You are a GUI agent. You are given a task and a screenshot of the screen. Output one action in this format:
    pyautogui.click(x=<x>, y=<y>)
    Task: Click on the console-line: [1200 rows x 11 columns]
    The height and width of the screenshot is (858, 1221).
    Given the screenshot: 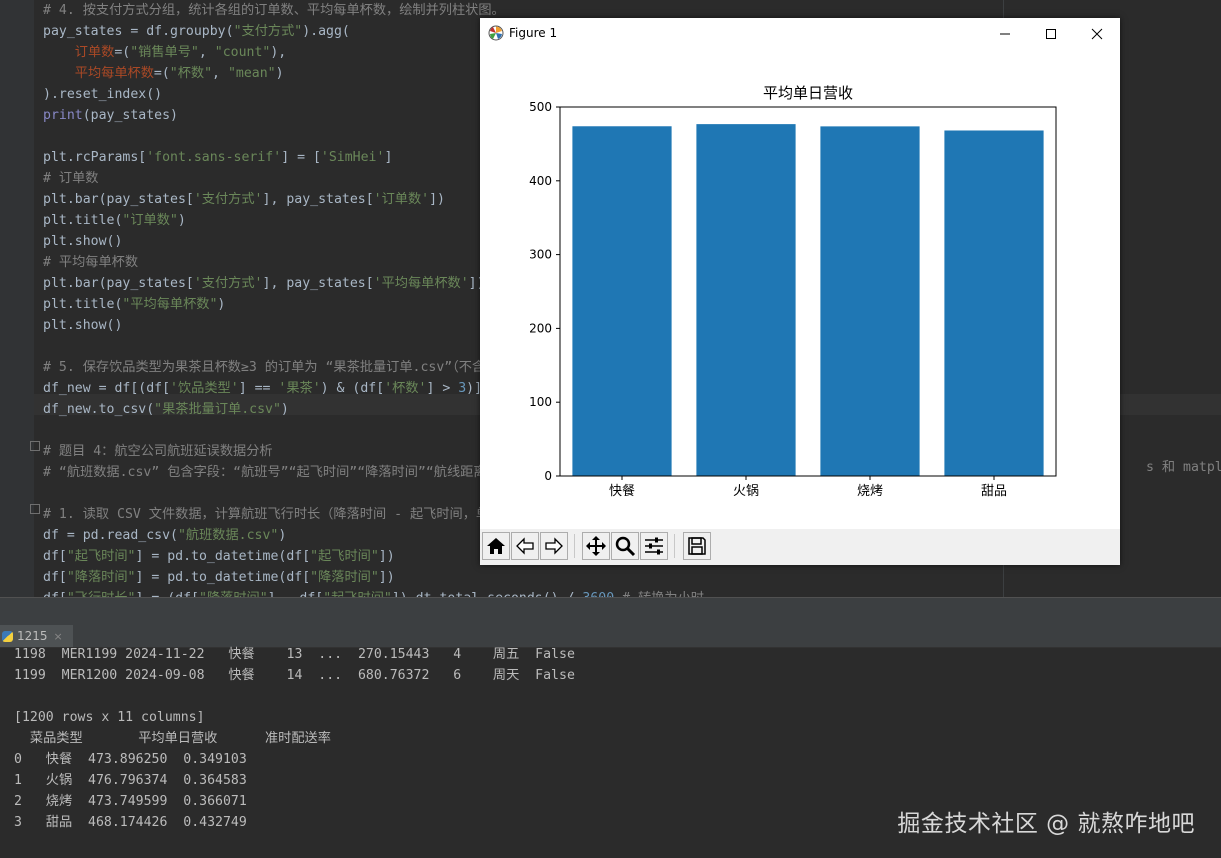 What is the action you would take?
    pyautogui.click(x=109, y=717)
    